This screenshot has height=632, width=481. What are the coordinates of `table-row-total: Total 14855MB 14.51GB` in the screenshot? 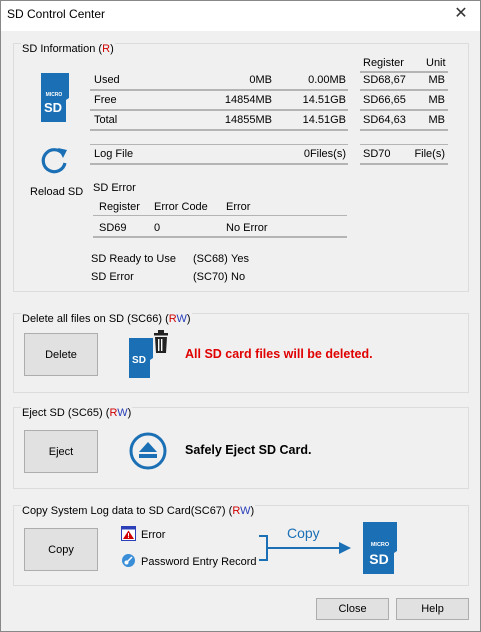 It's located at (219, 121).